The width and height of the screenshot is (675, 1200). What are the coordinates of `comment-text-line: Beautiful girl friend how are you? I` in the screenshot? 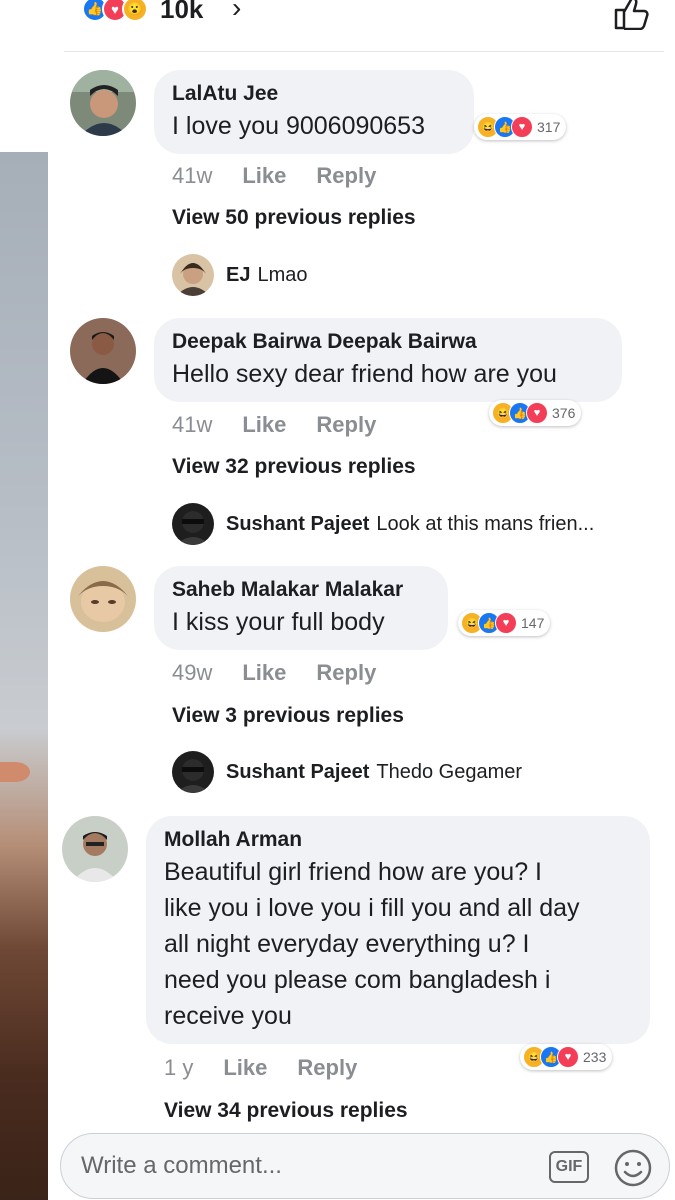 It's located at (353, 872).